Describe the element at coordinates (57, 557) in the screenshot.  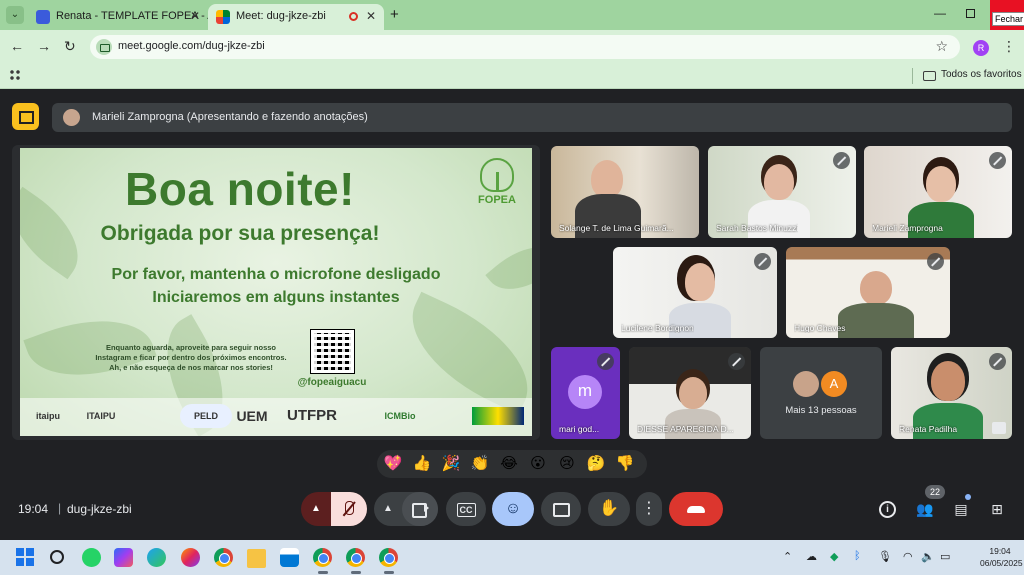
I see `taskbar-search-icon` at that location.